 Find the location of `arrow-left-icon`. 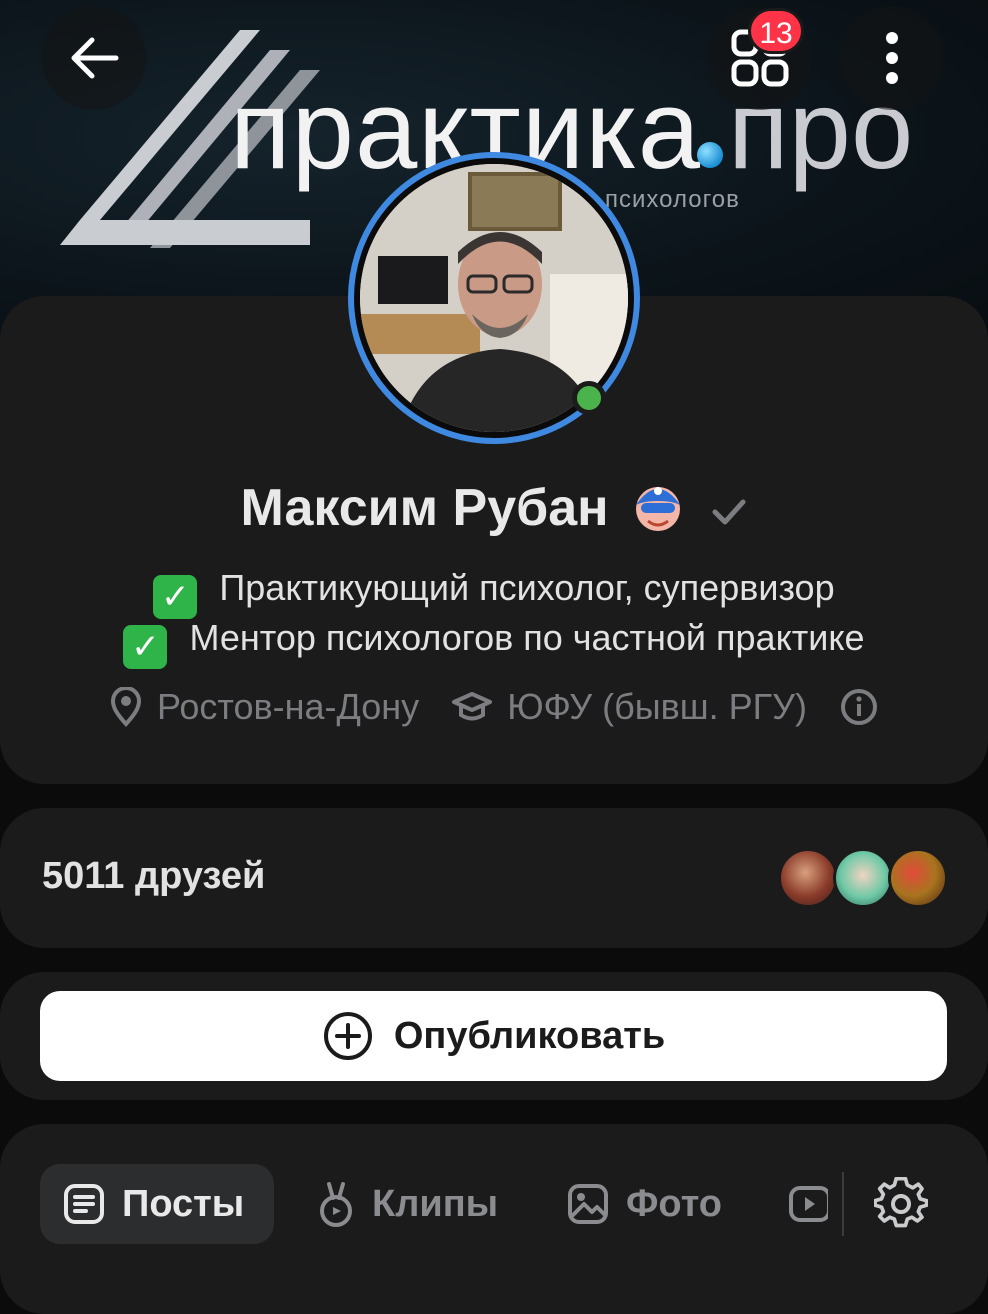

arrow-left-icon is located at coordinates (95, 58).